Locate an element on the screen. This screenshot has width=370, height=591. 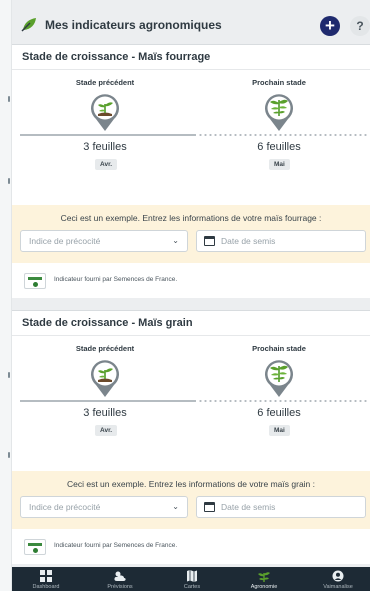
nav-dashboard: Dashboard is located at coordinates (46, 579).